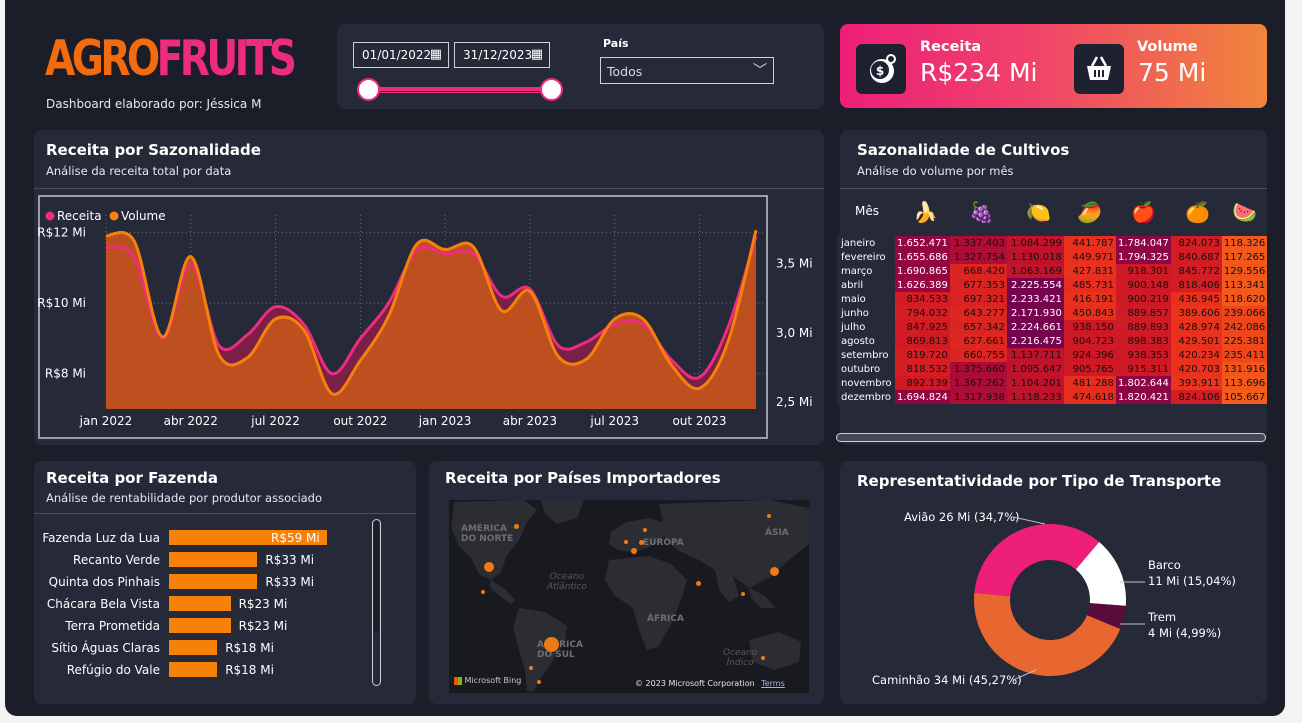 The image size is (1302, 723). Describe the element at coordinates (1196, 243) in the screenshot. I see `heatmap-cell: 824.073` at that location.